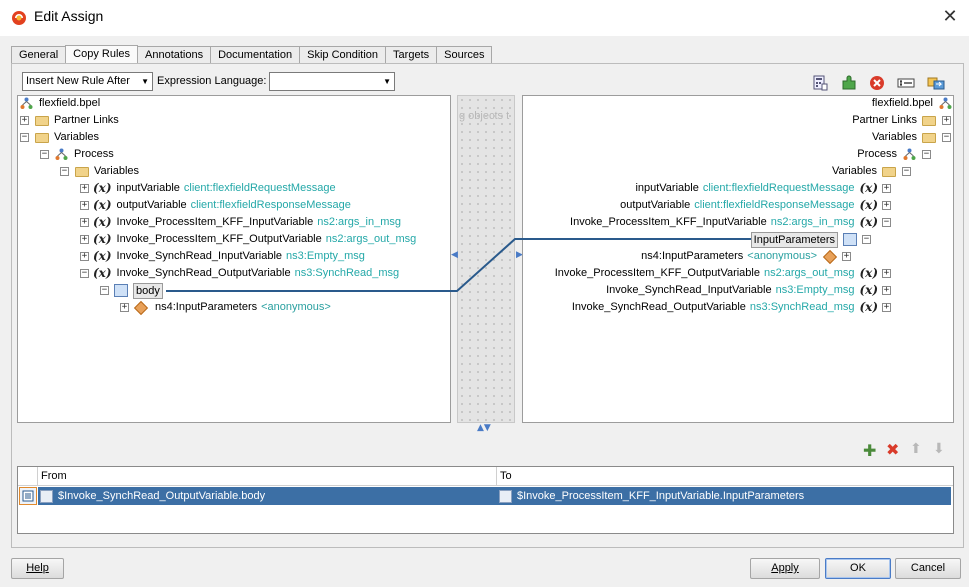 Image resolution: width=969 pixels, height=587 pixels. What do you see at coordinates (785, 568) in the screenshot?
I see `apply-button: Apply` at bounding box center [785, 568].